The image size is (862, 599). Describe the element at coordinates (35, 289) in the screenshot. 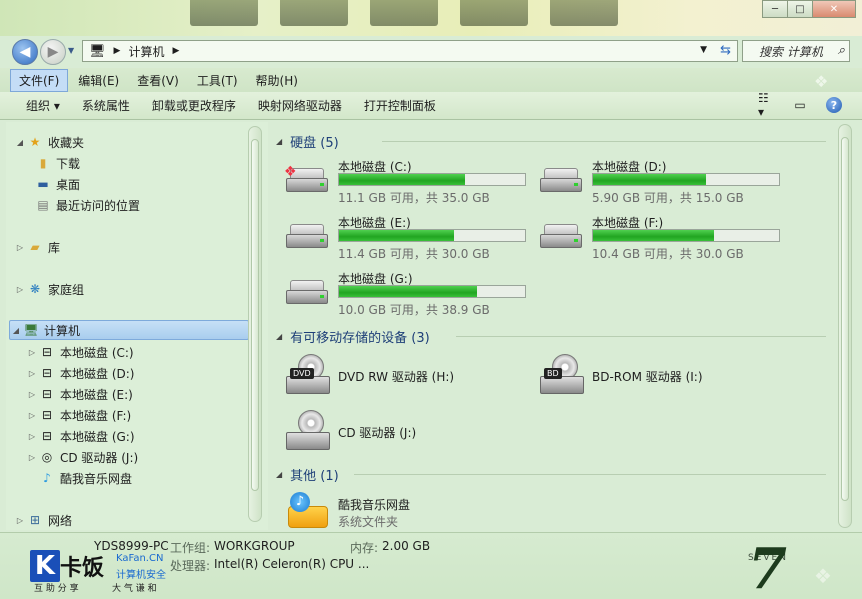

I see `homegroup-icon: ❋` at that location.